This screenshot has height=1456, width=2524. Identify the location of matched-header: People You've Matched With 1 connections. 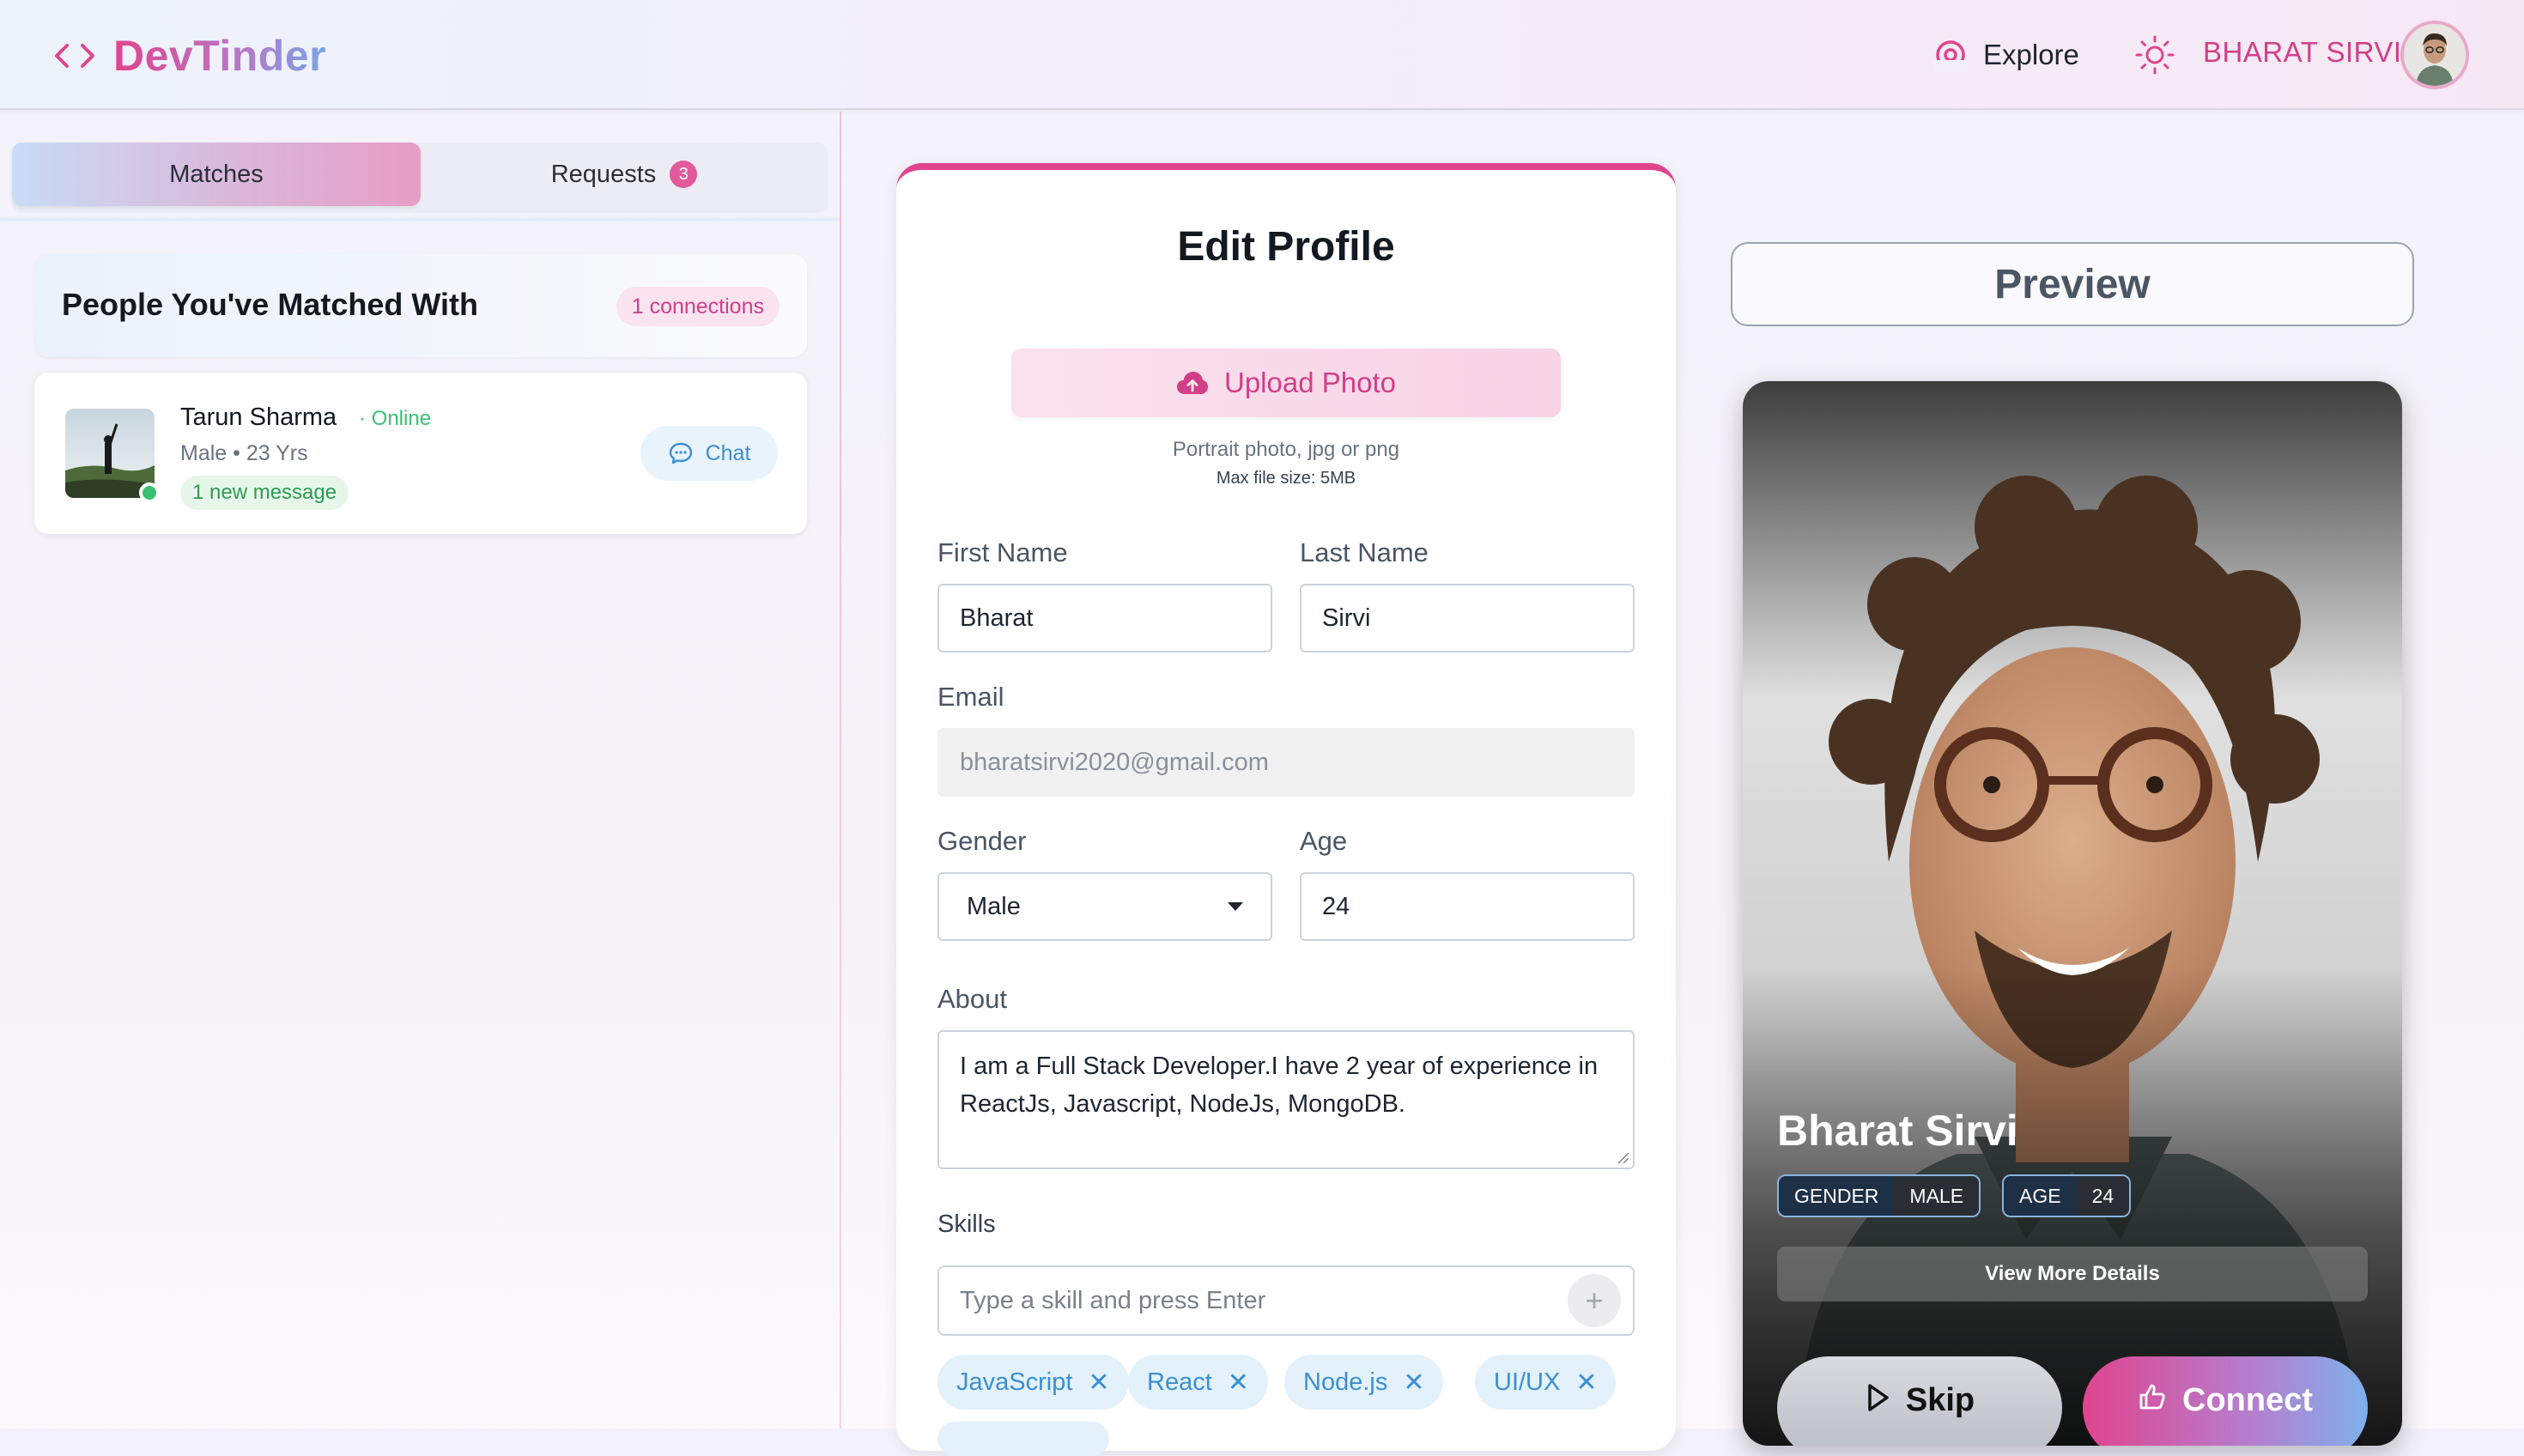
(420, 306).